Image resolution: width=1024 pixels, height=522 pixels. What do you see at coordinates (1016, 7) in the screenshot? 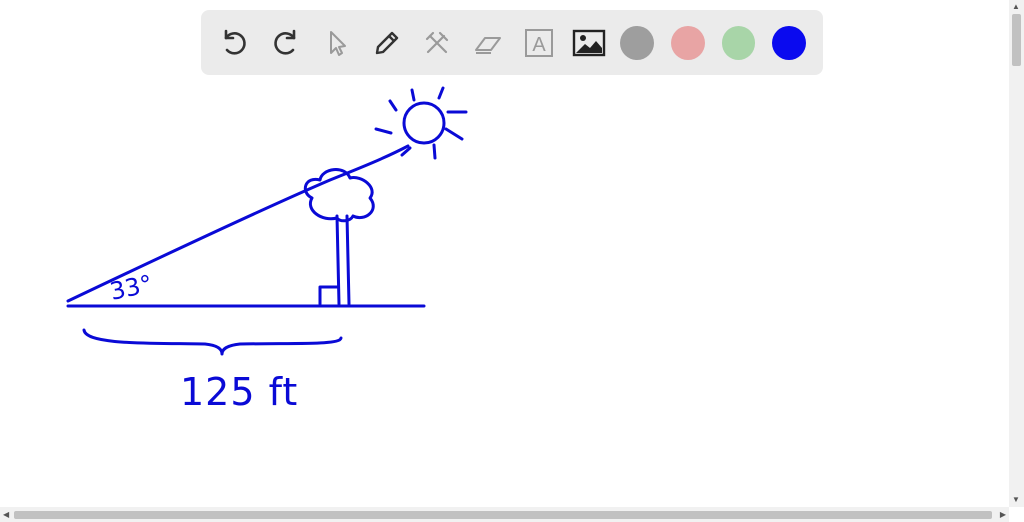
I see `scroll-up-arrow-icon: ▲` at bounding box center [1016, 7].